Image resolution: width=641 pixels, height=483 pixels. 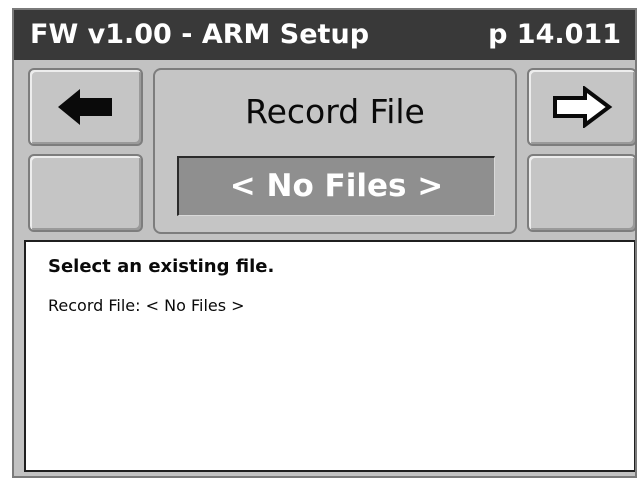 What do you see at coordinates (161, 266) in the screenshot?
I see `info-heading: Select an existing file.` at bounding box center [161, 266].